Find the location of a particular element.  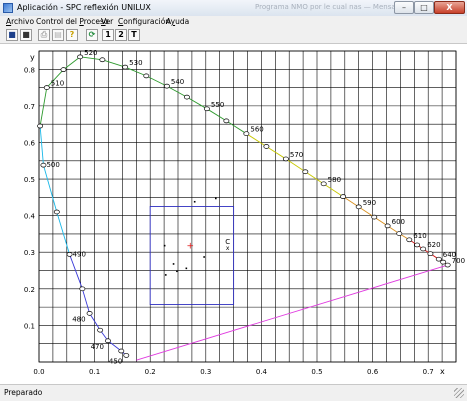

reference-point-marker: + is located at coordinates (190, 247).